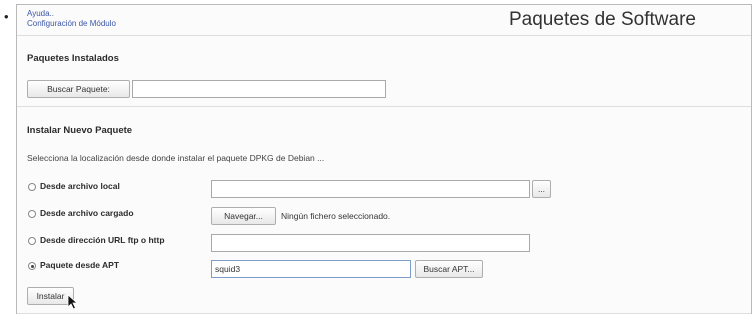 The image size is (755, 320). I want to click on radio-url, so click(32, 241).